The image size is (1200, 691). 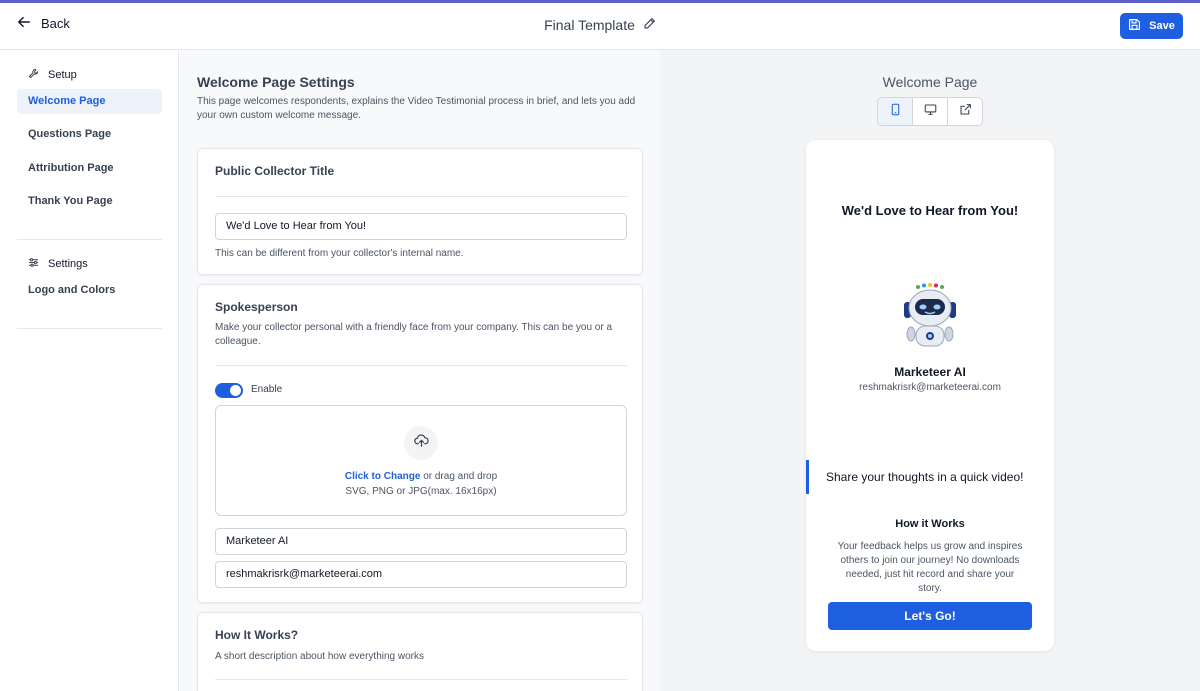 I want to click on template-title-text: Final Template, so click(x=589, y=25).